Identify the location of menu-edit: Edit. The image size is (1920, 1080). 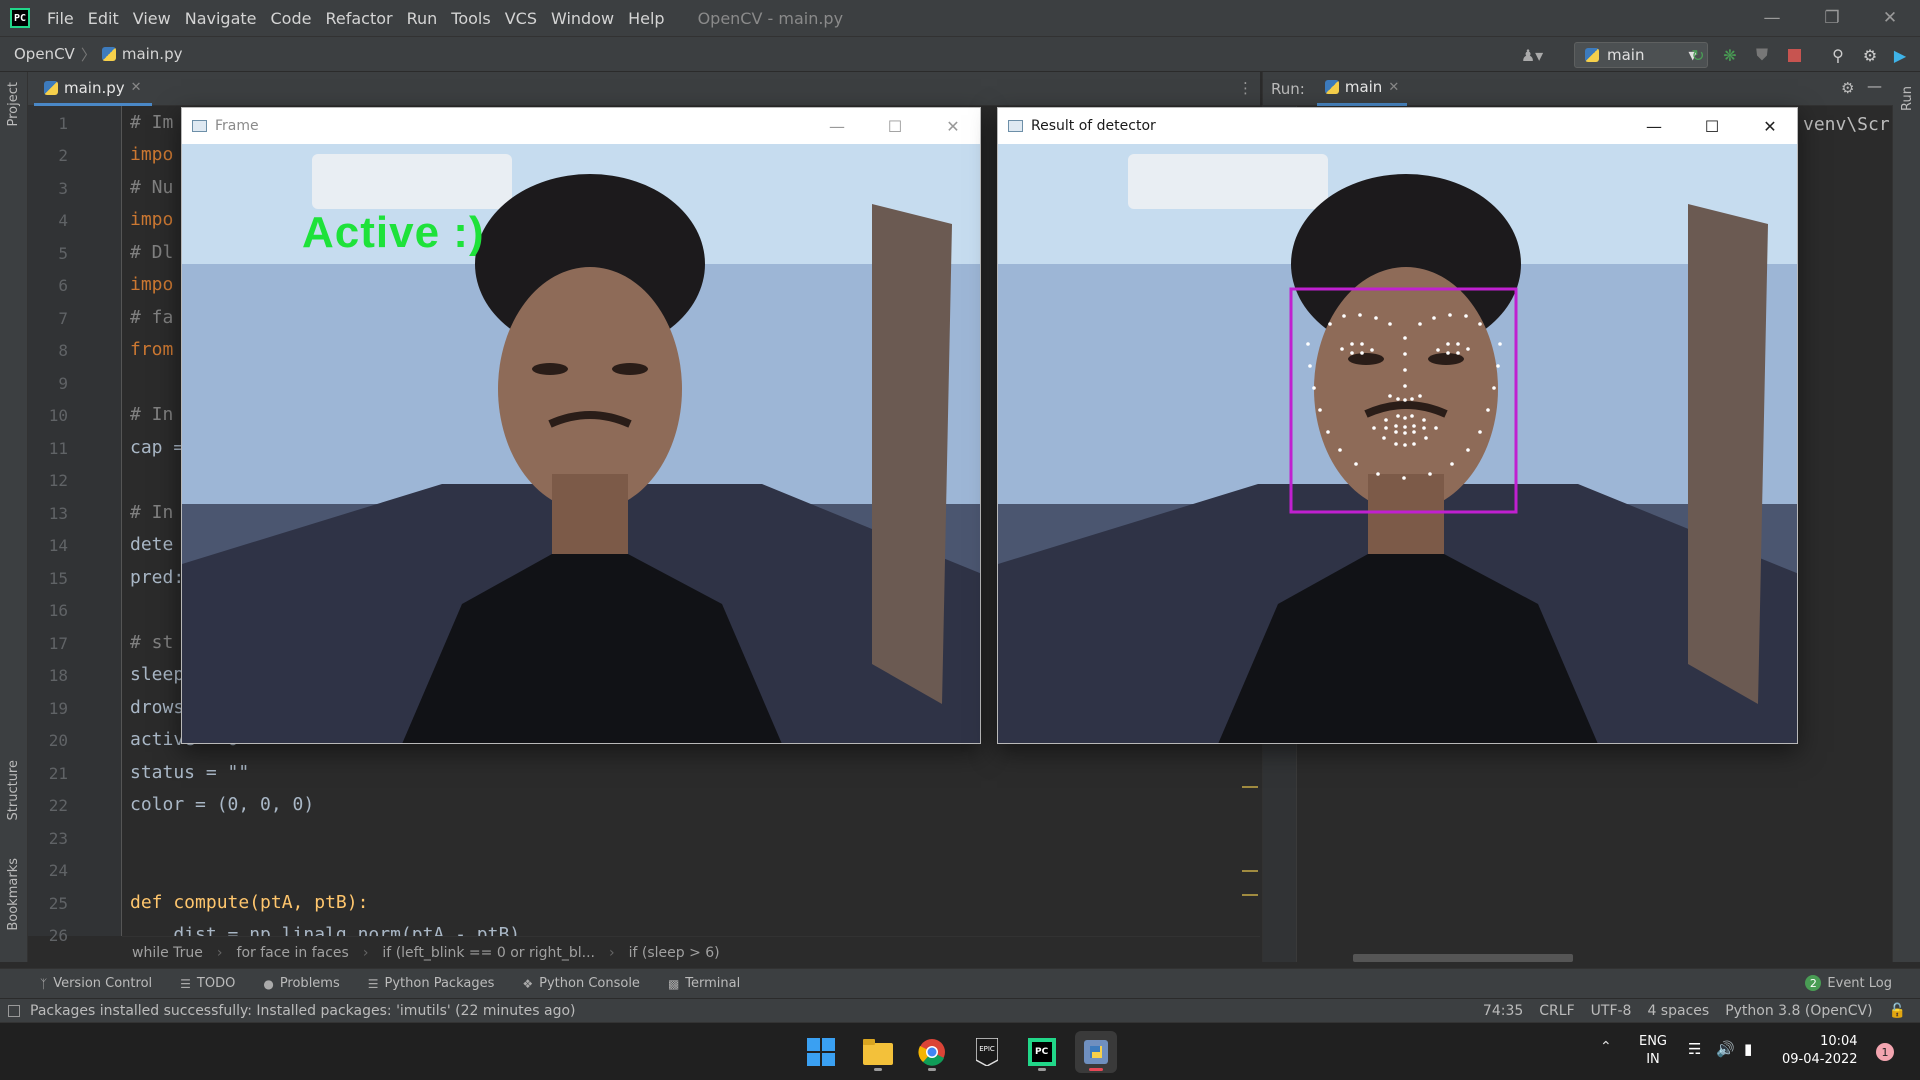
(103, 18).